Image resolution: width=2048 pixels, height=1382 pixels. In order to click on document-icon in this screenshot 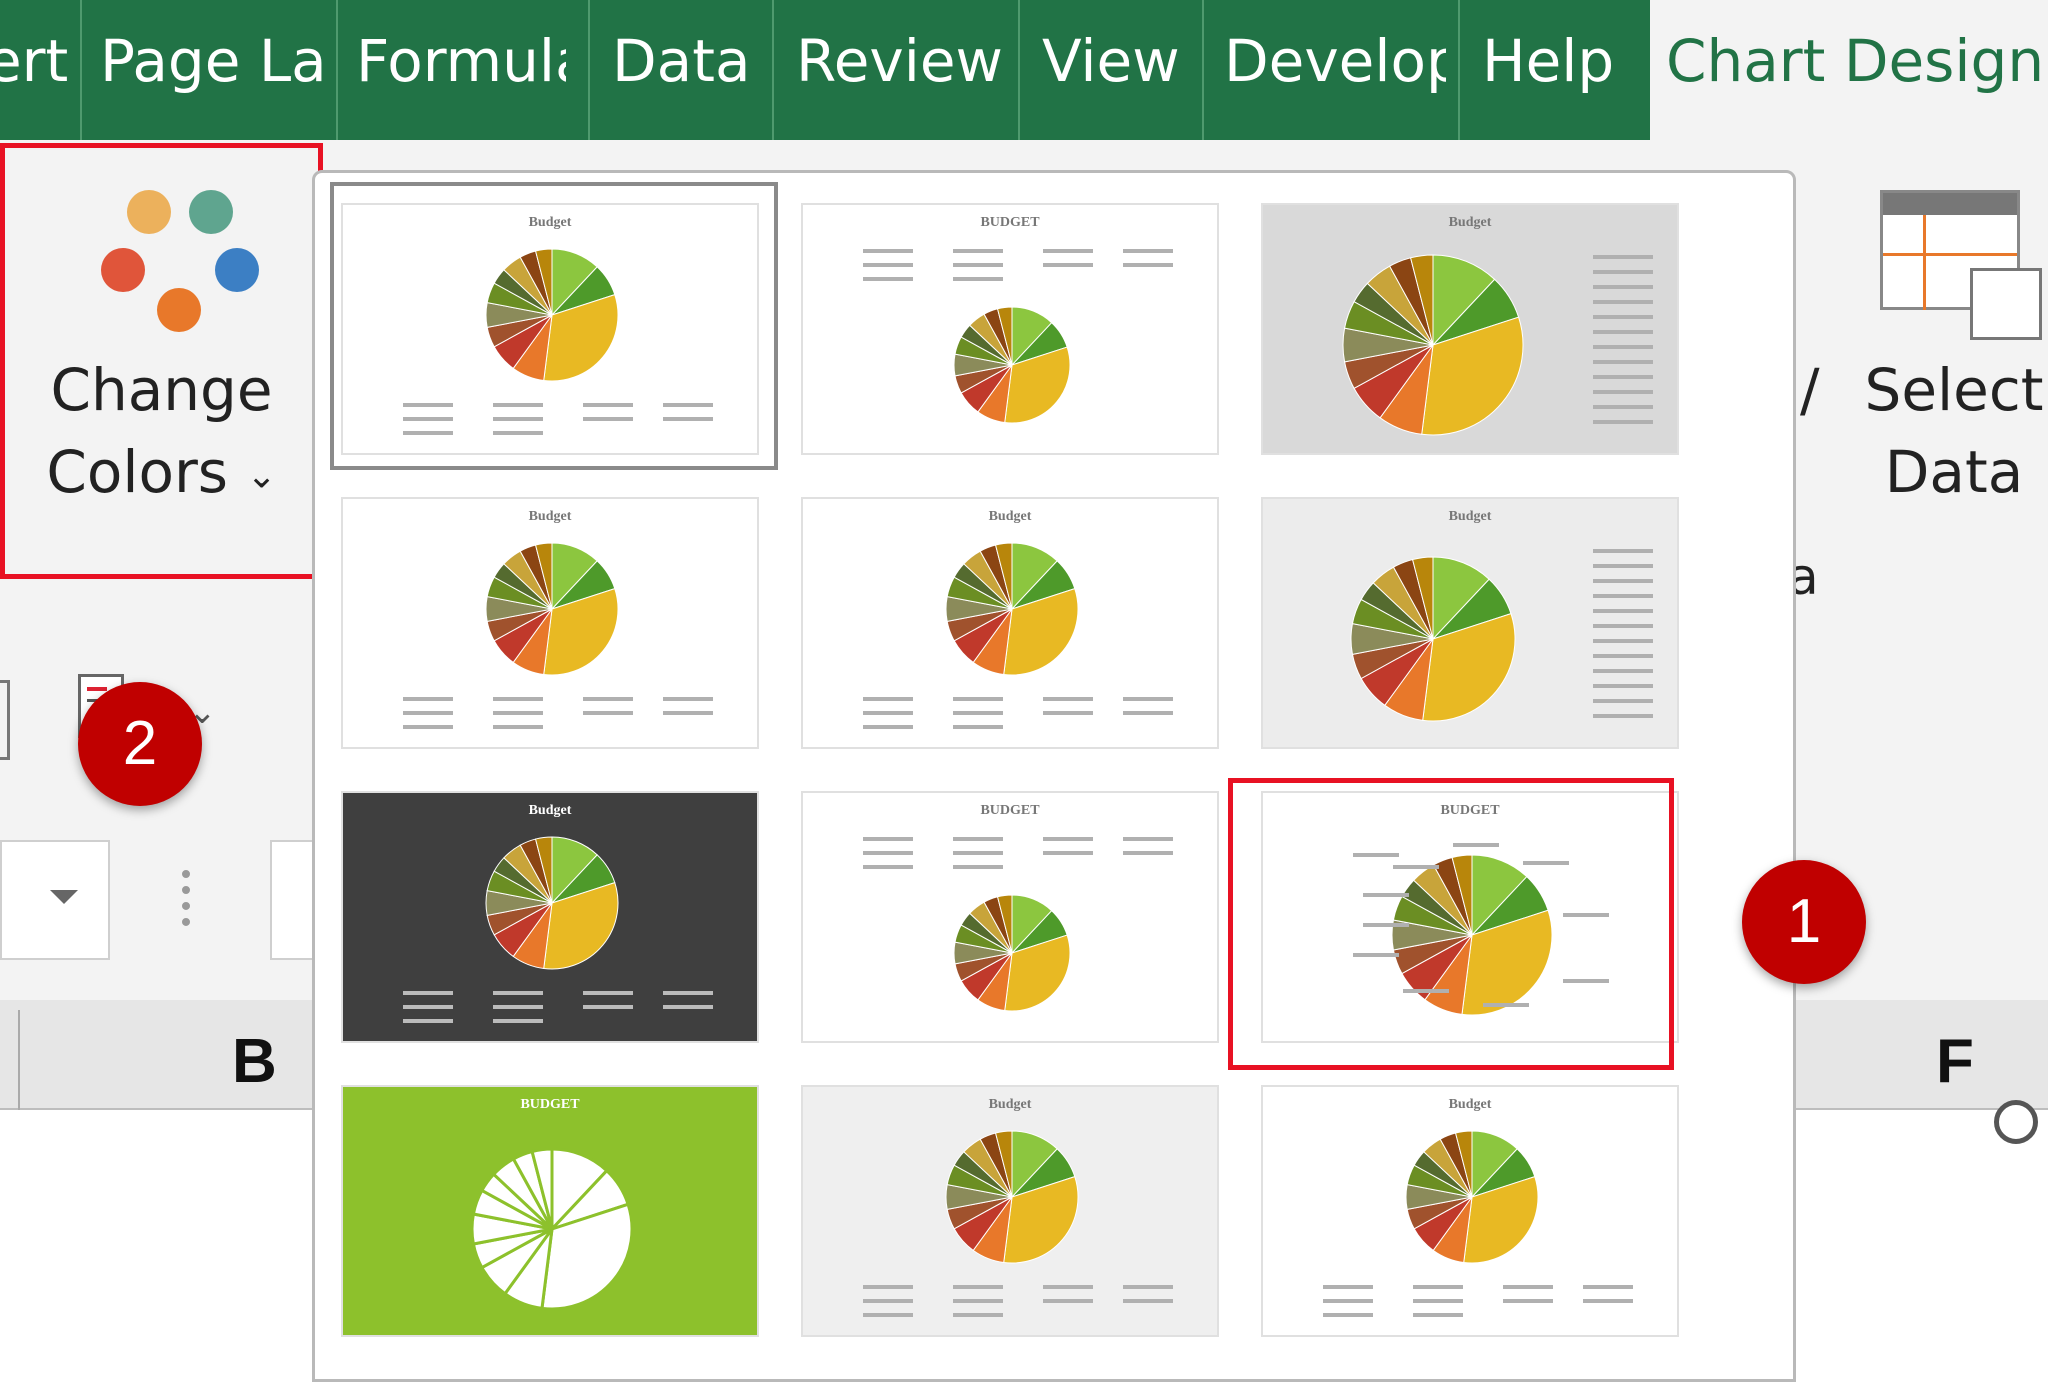, I will do `click(5, 720)`.